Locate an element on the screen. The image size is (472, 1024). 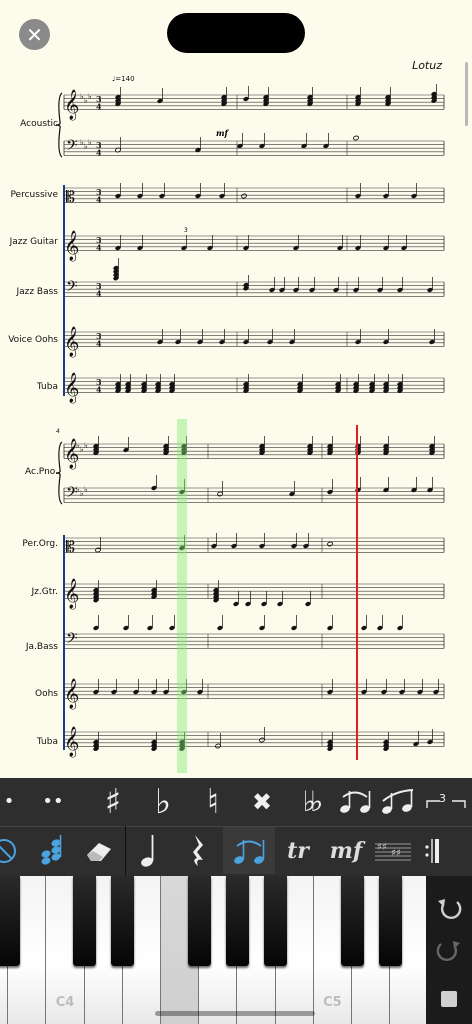
stop-button is located at coordinates (449, 999).